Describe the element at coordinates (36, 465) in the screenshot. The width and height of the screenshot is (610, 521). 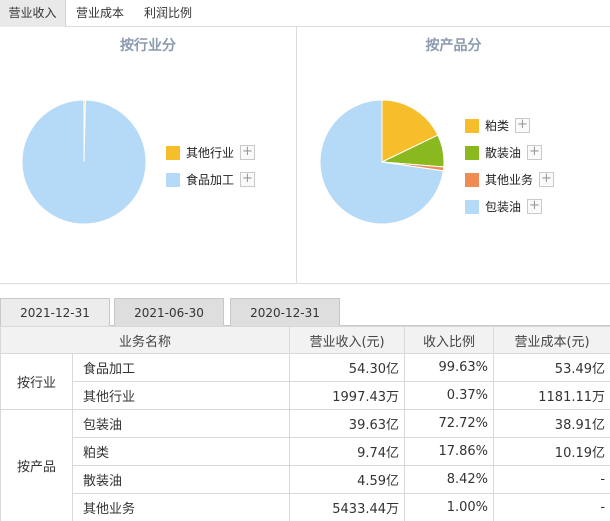
I see `group-label: 按产品` at that location.